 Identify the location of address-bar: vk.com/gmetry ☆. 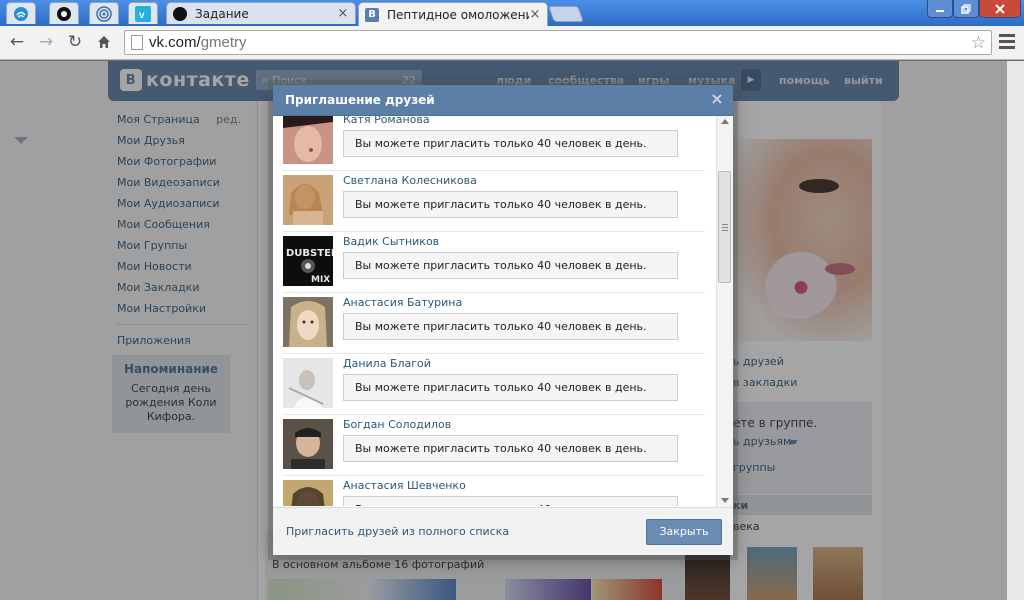
(558, 42).